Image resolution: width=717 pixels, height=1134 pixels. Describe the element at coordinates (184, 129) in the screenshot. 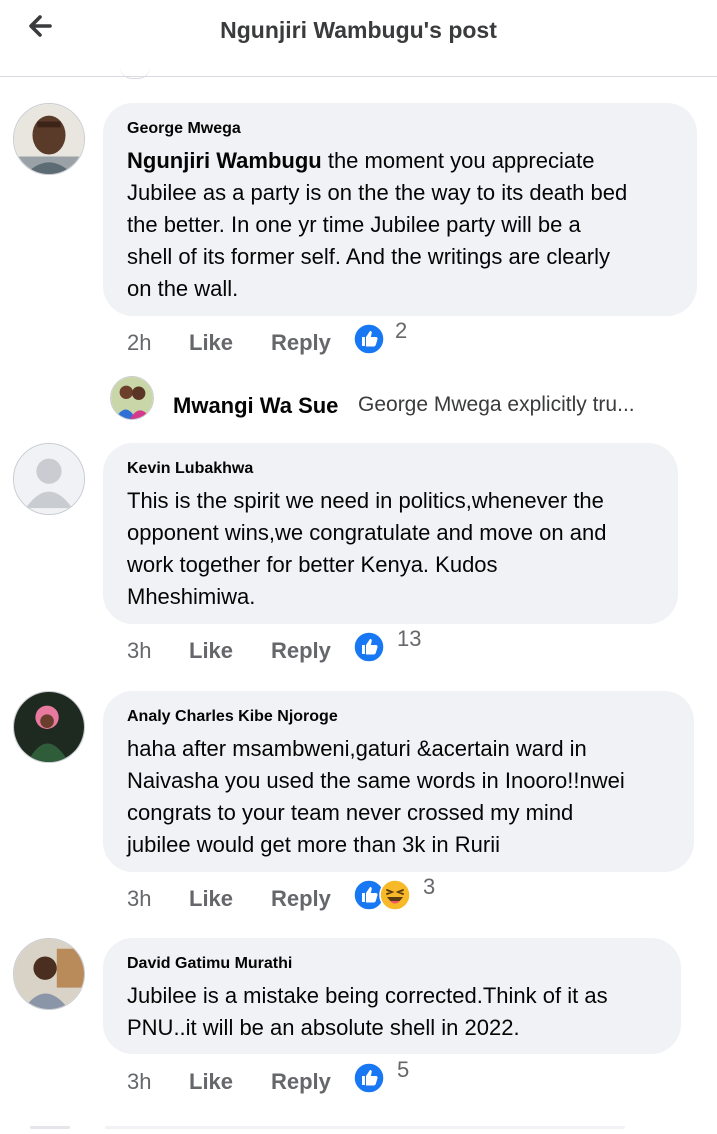

I see `comment-author: George Mwega` at that location.